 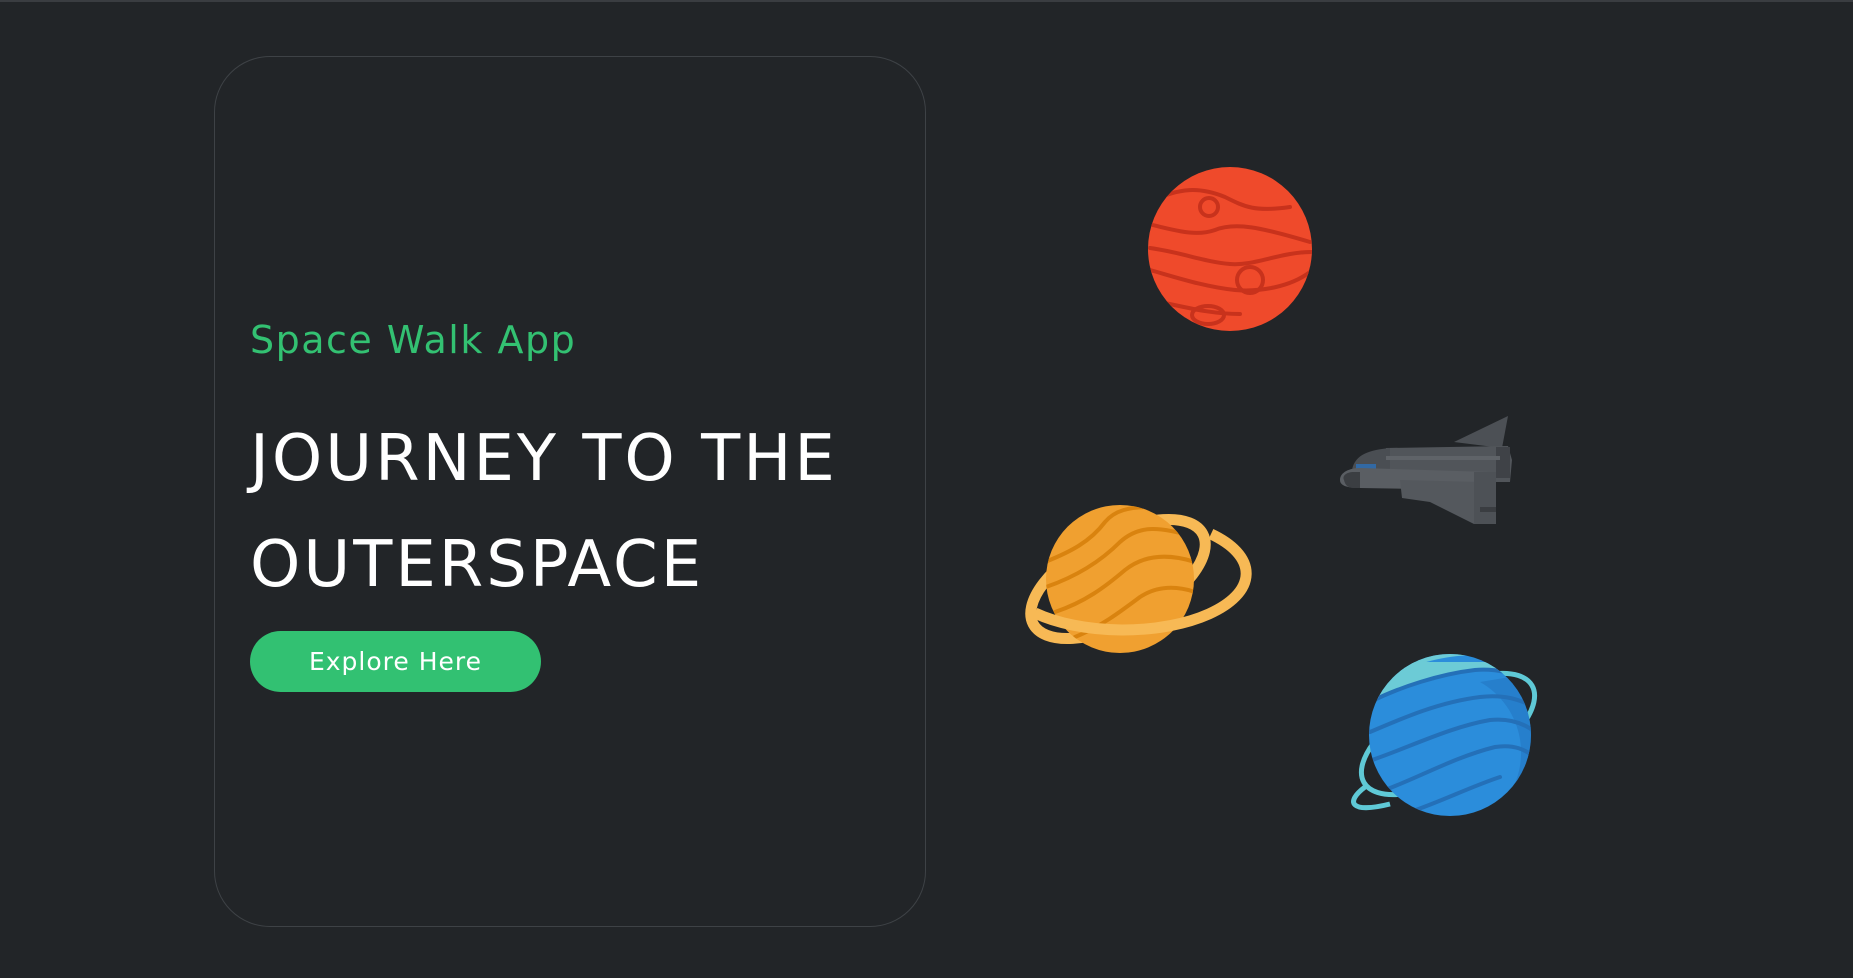 What do you see at coordinates (1230, 249) in the screenshot?
I see `red-planet-icon` at bounding box center [1230, 249].